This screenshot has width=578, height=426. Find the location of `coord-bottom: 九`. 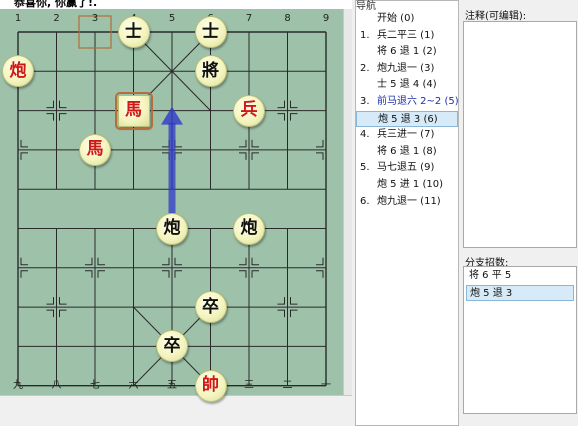

coord-bottom: 九 is located at coordinates (18, 385).